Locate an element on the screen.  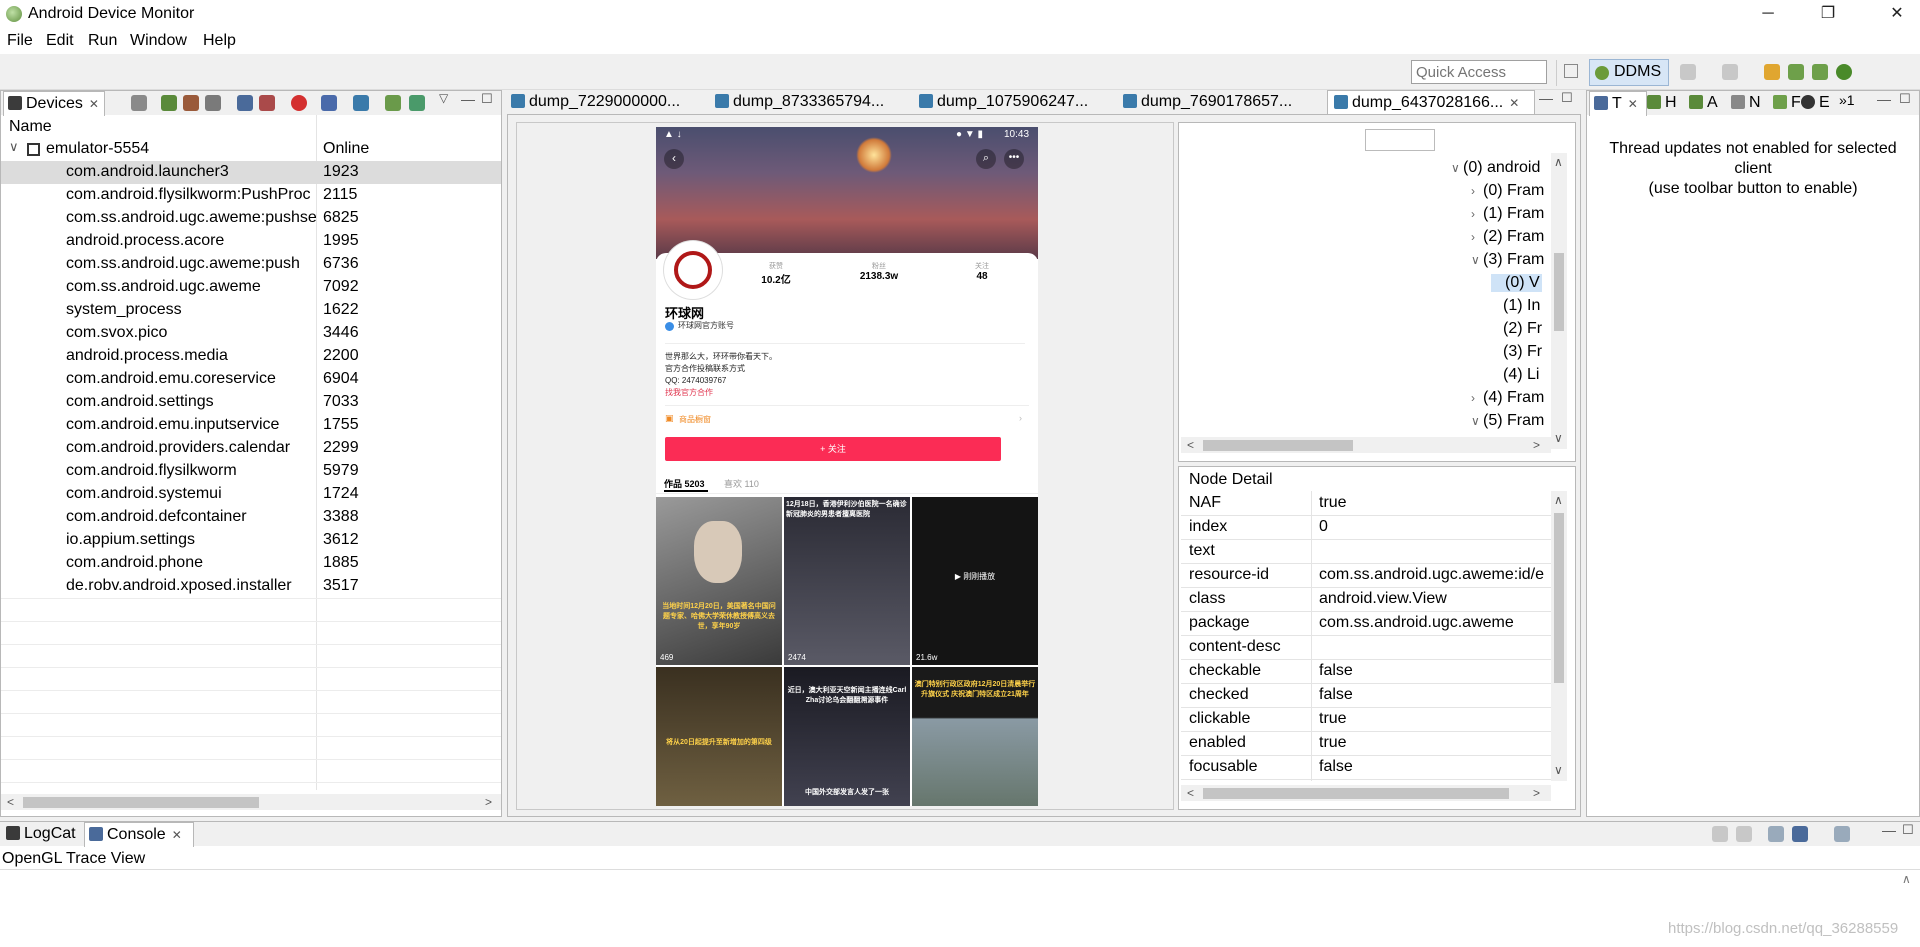
node-detail-vscrollbar: ∧ ∨ is located at coordinates (1559, 636).